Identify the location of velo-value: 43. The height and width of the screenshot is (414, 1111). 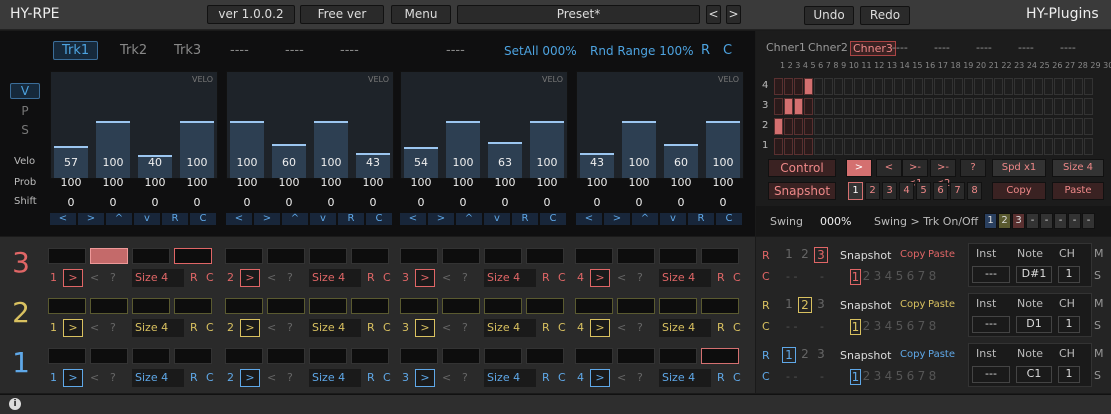
(597, 162).